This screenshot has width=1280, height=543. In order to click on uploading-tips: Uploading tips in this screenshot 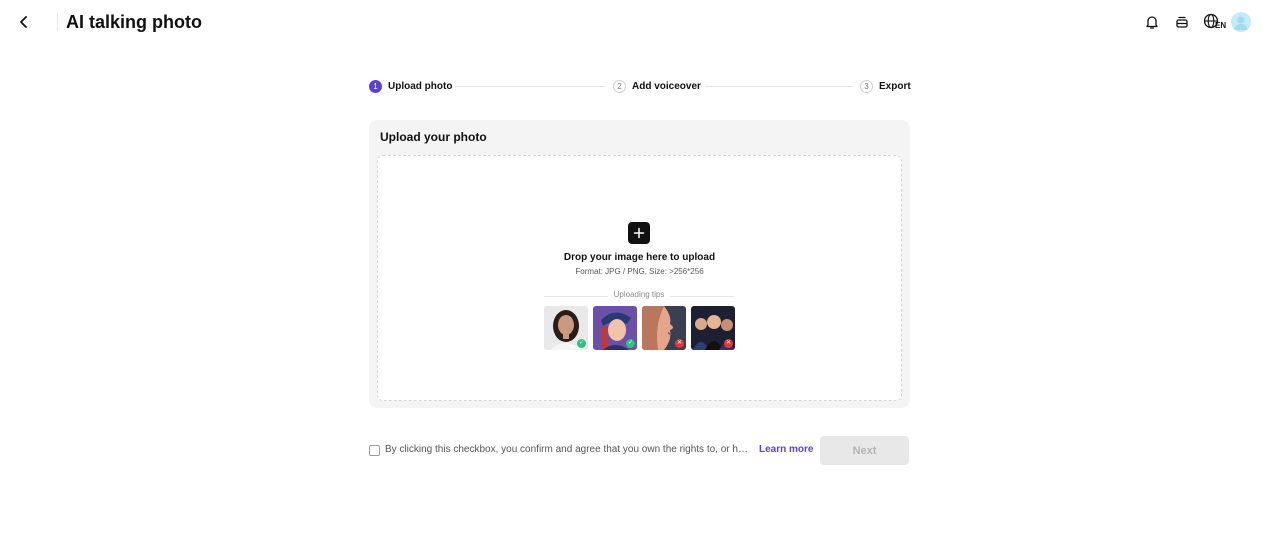, I will do `click(639, 296)`.